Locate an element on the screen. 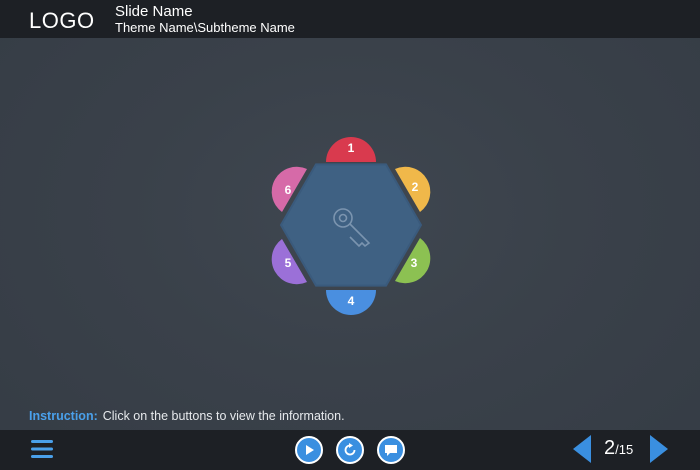 The image size is (700, 470). petal-5-label: 5 is located at coordinates (288, 263).